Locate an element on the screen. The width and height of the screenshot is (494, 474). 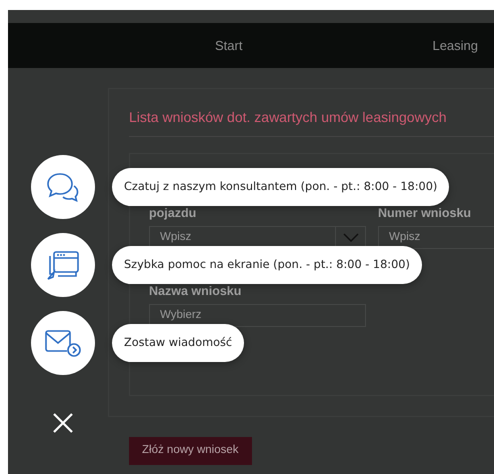
field-label: Numer wniosku is located at coordinates (425, 213).